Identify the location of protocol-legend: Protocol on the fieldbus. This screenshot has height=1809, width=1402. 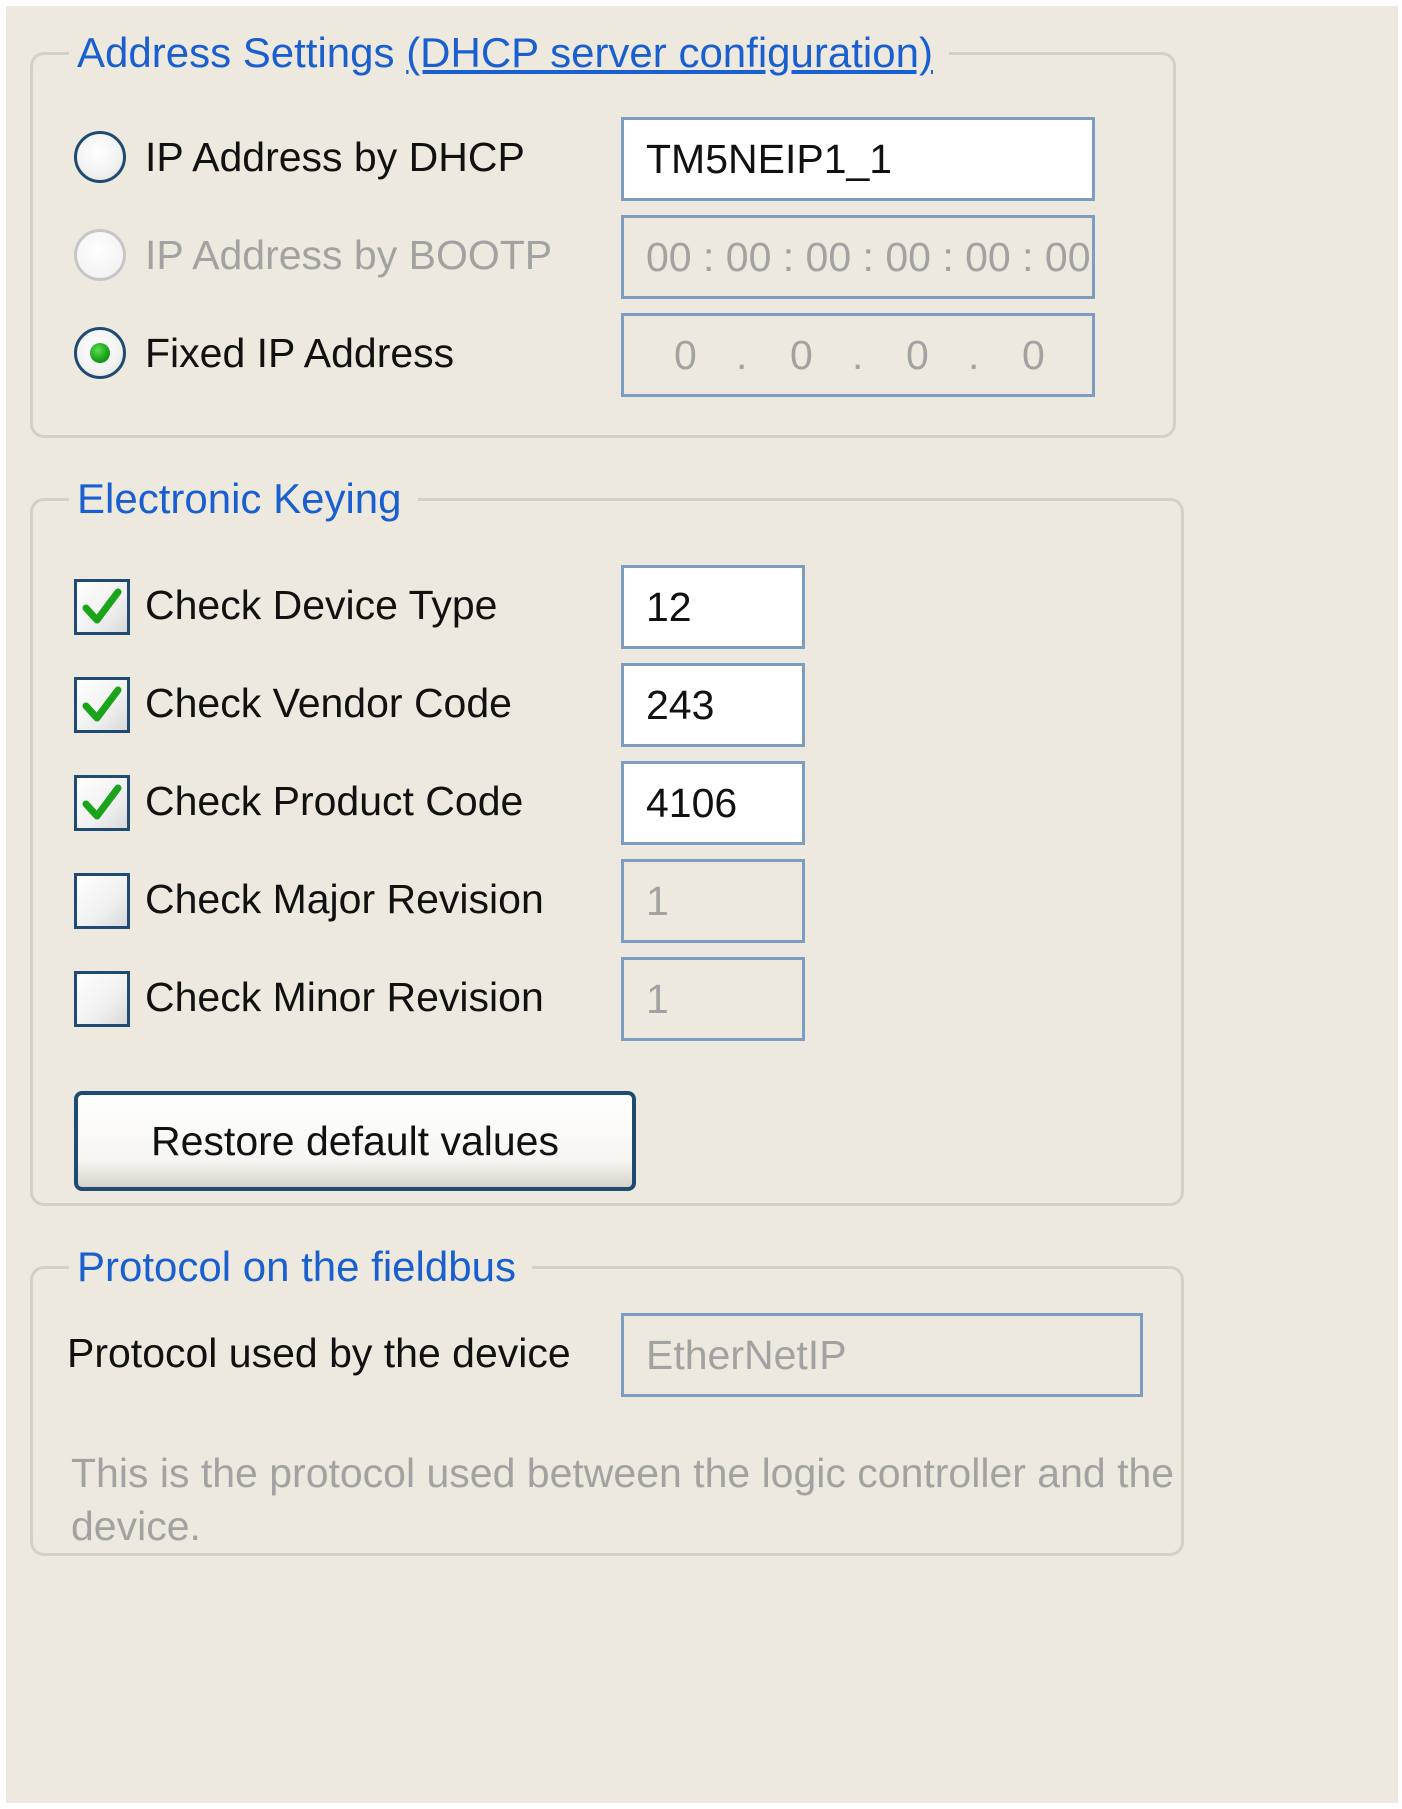
(300, 1267).